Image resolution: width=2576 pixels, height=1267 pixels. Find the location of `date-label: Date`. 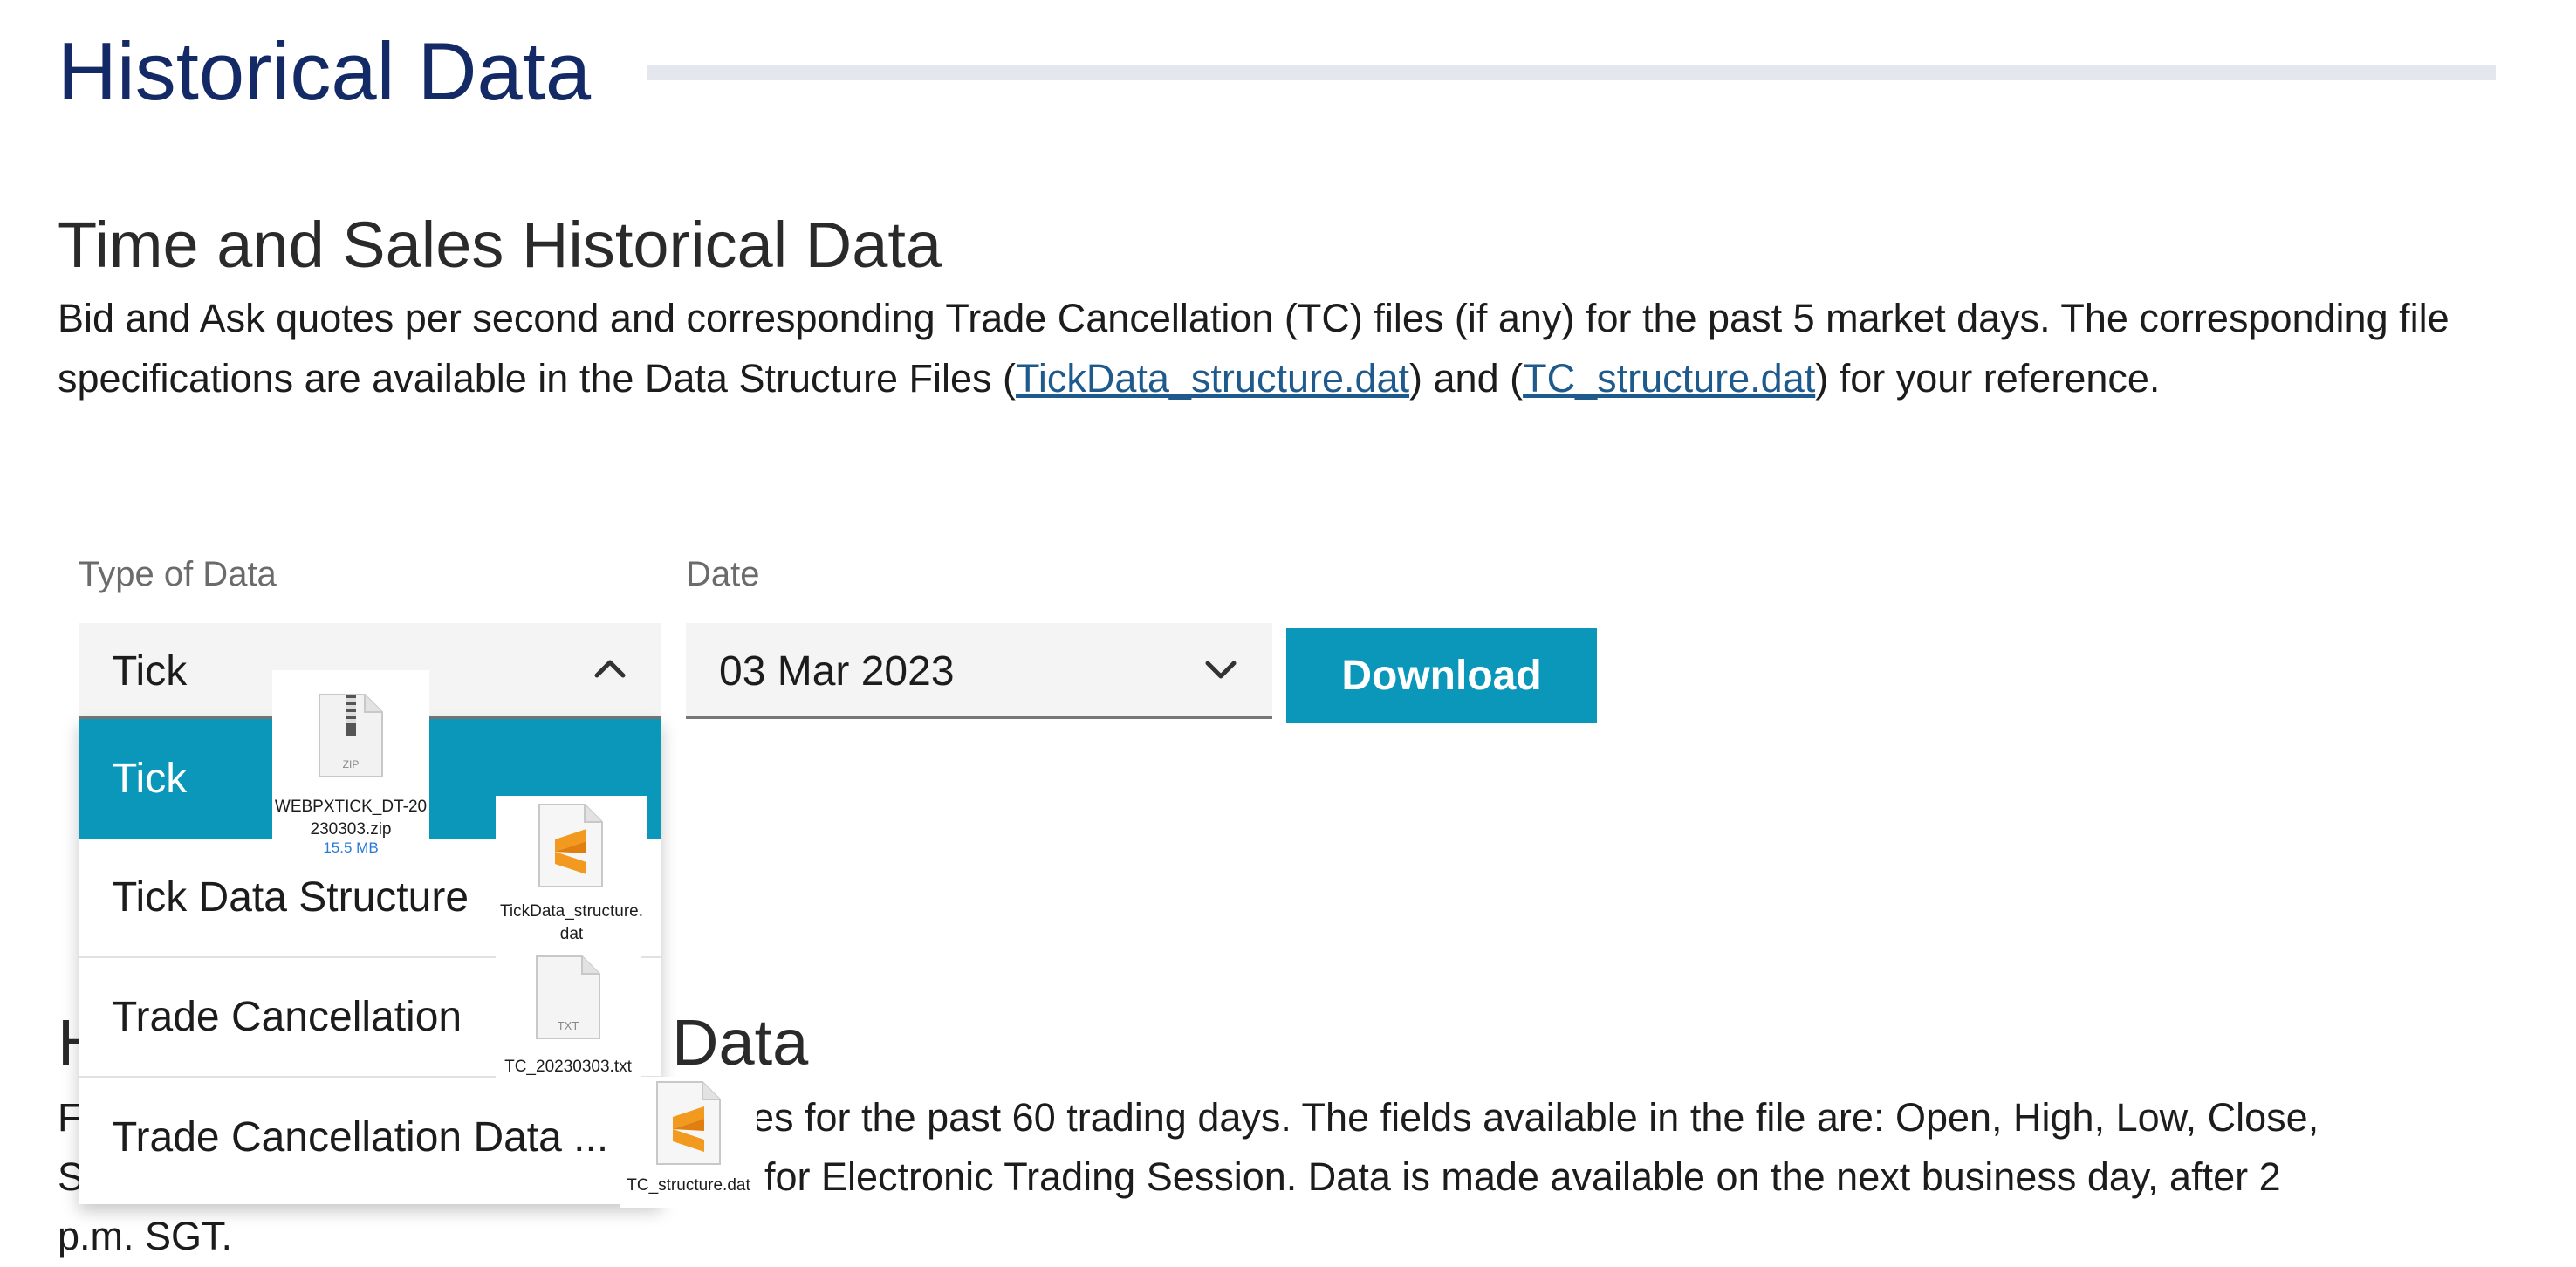

date-label: Date is located at coordinates (723, 574).